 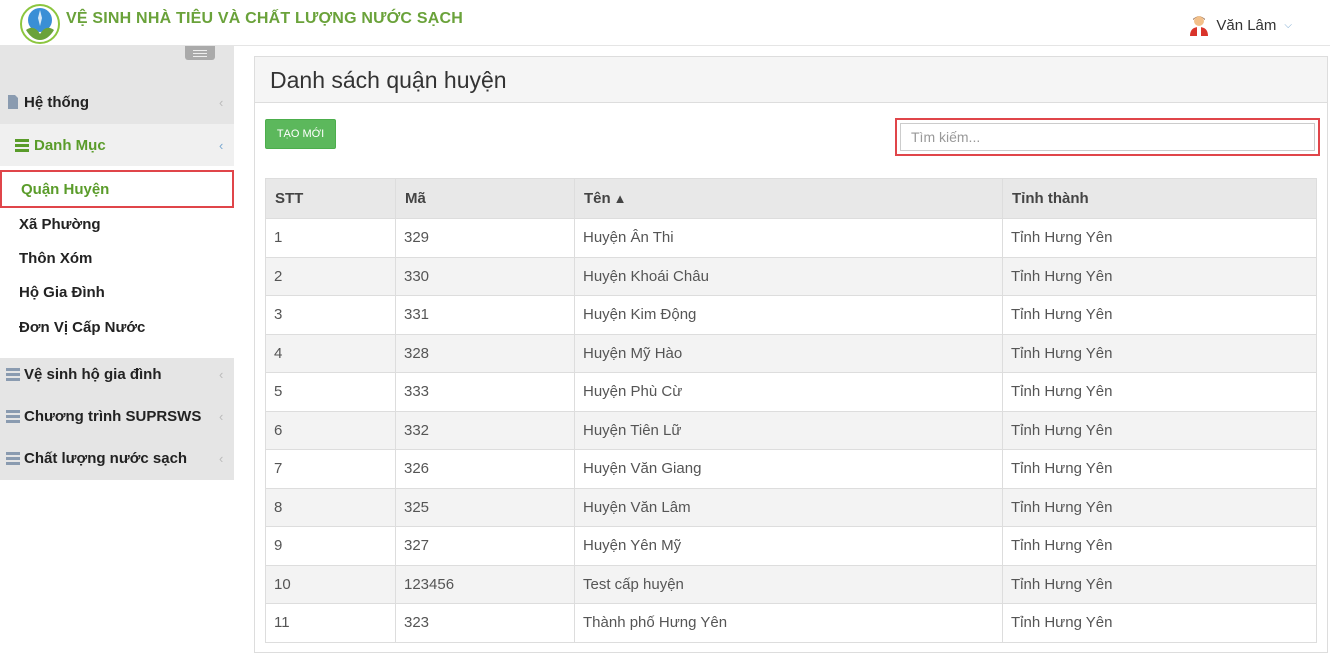 I want to click on column-header-ten: Tên ▲, so click(x=788, y=198).